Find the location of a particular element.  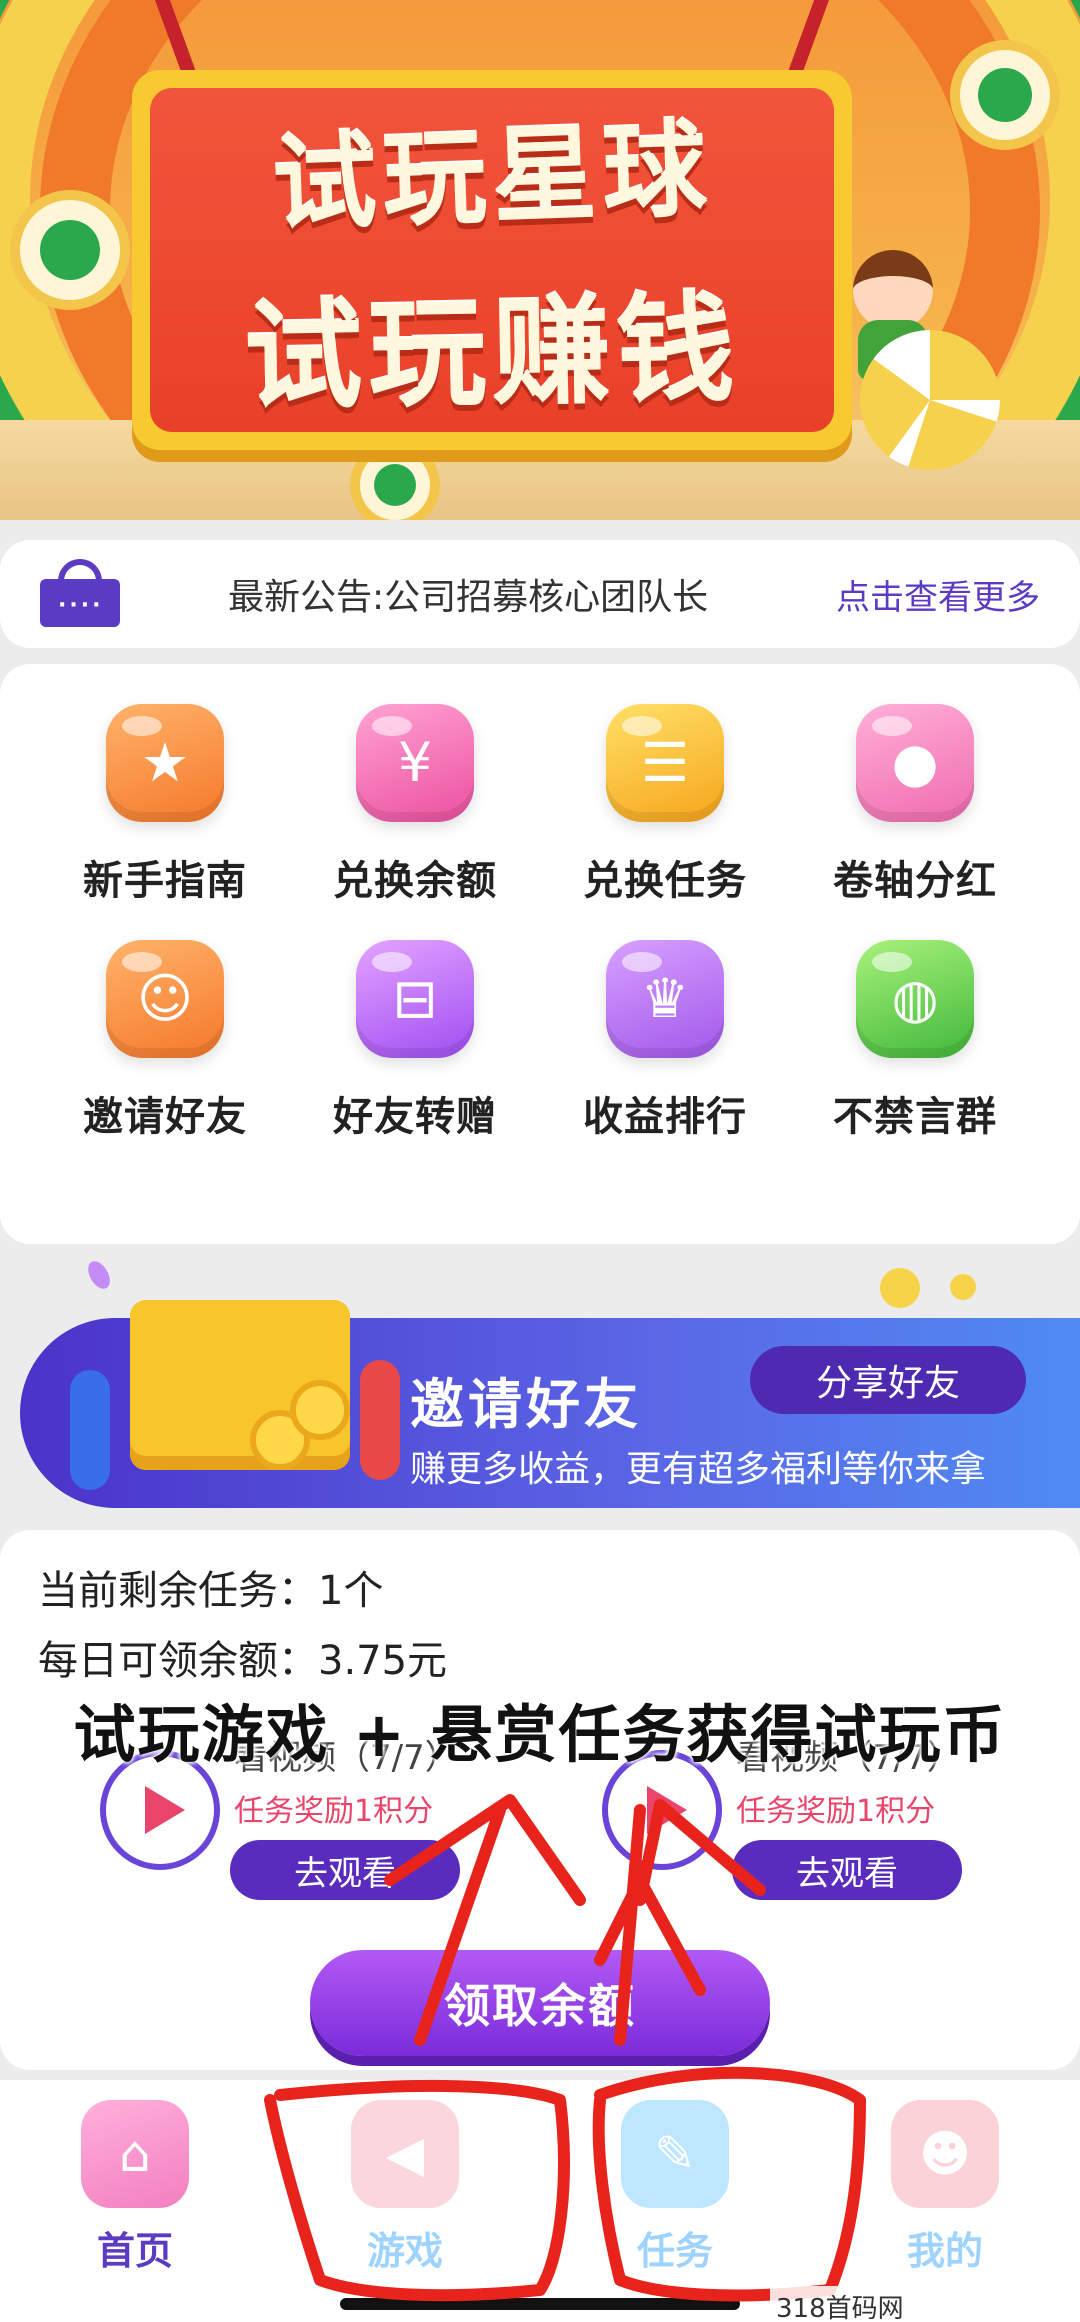

propeller-icon is located at coordinates (930, 400).